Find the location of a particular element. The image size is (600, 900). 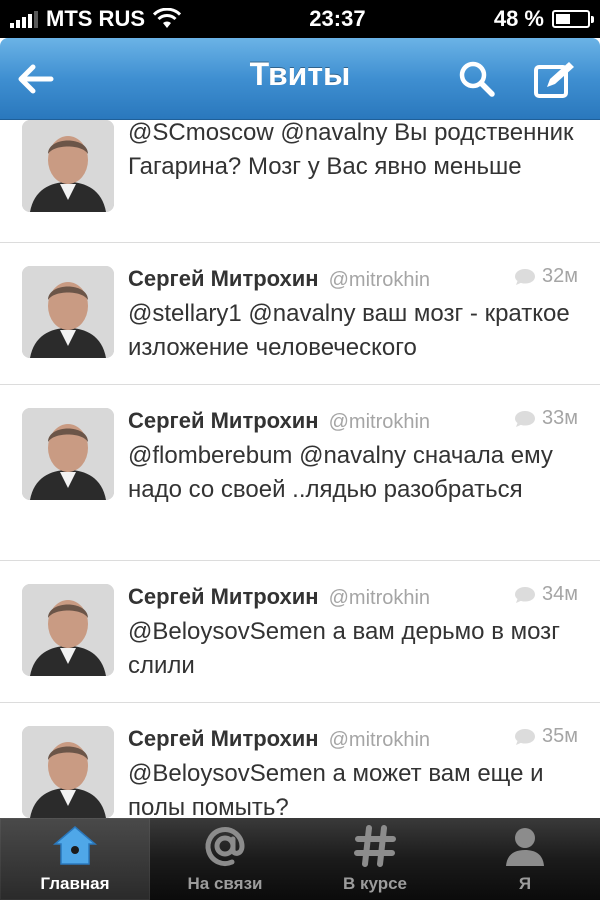

home-icon is located at coordinates (75, 846).